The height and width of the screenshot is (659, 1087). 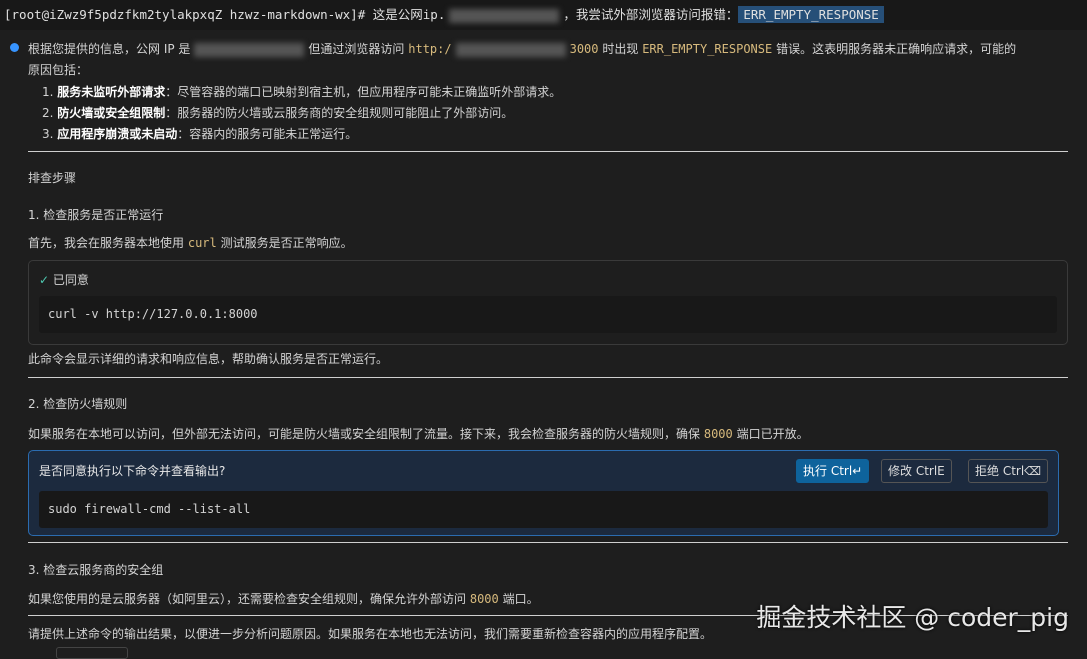 What do you see at coordinates (510, 49) in the screenshot?
I see `redacted-url` at bounding box center [510, 49].